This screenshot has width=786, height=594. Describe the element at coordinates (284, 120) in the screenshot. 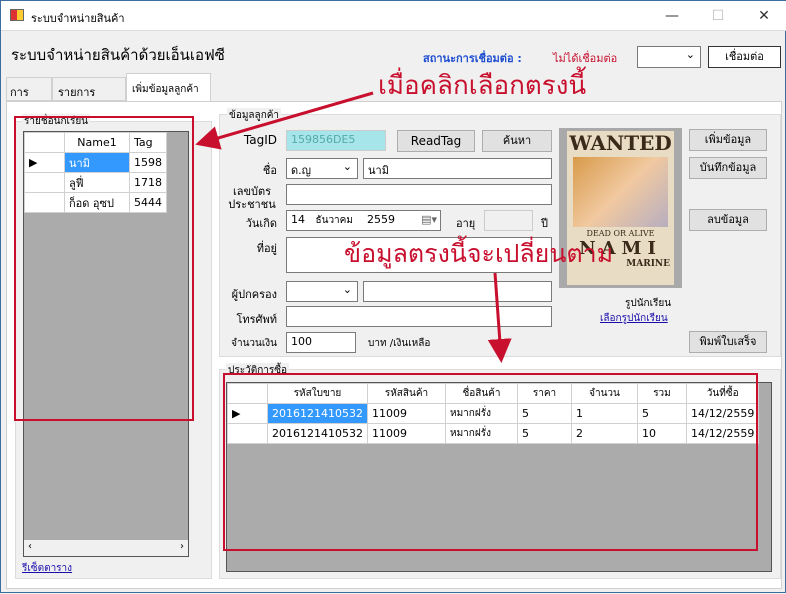

I see `arrow-to-student-list` at that location.